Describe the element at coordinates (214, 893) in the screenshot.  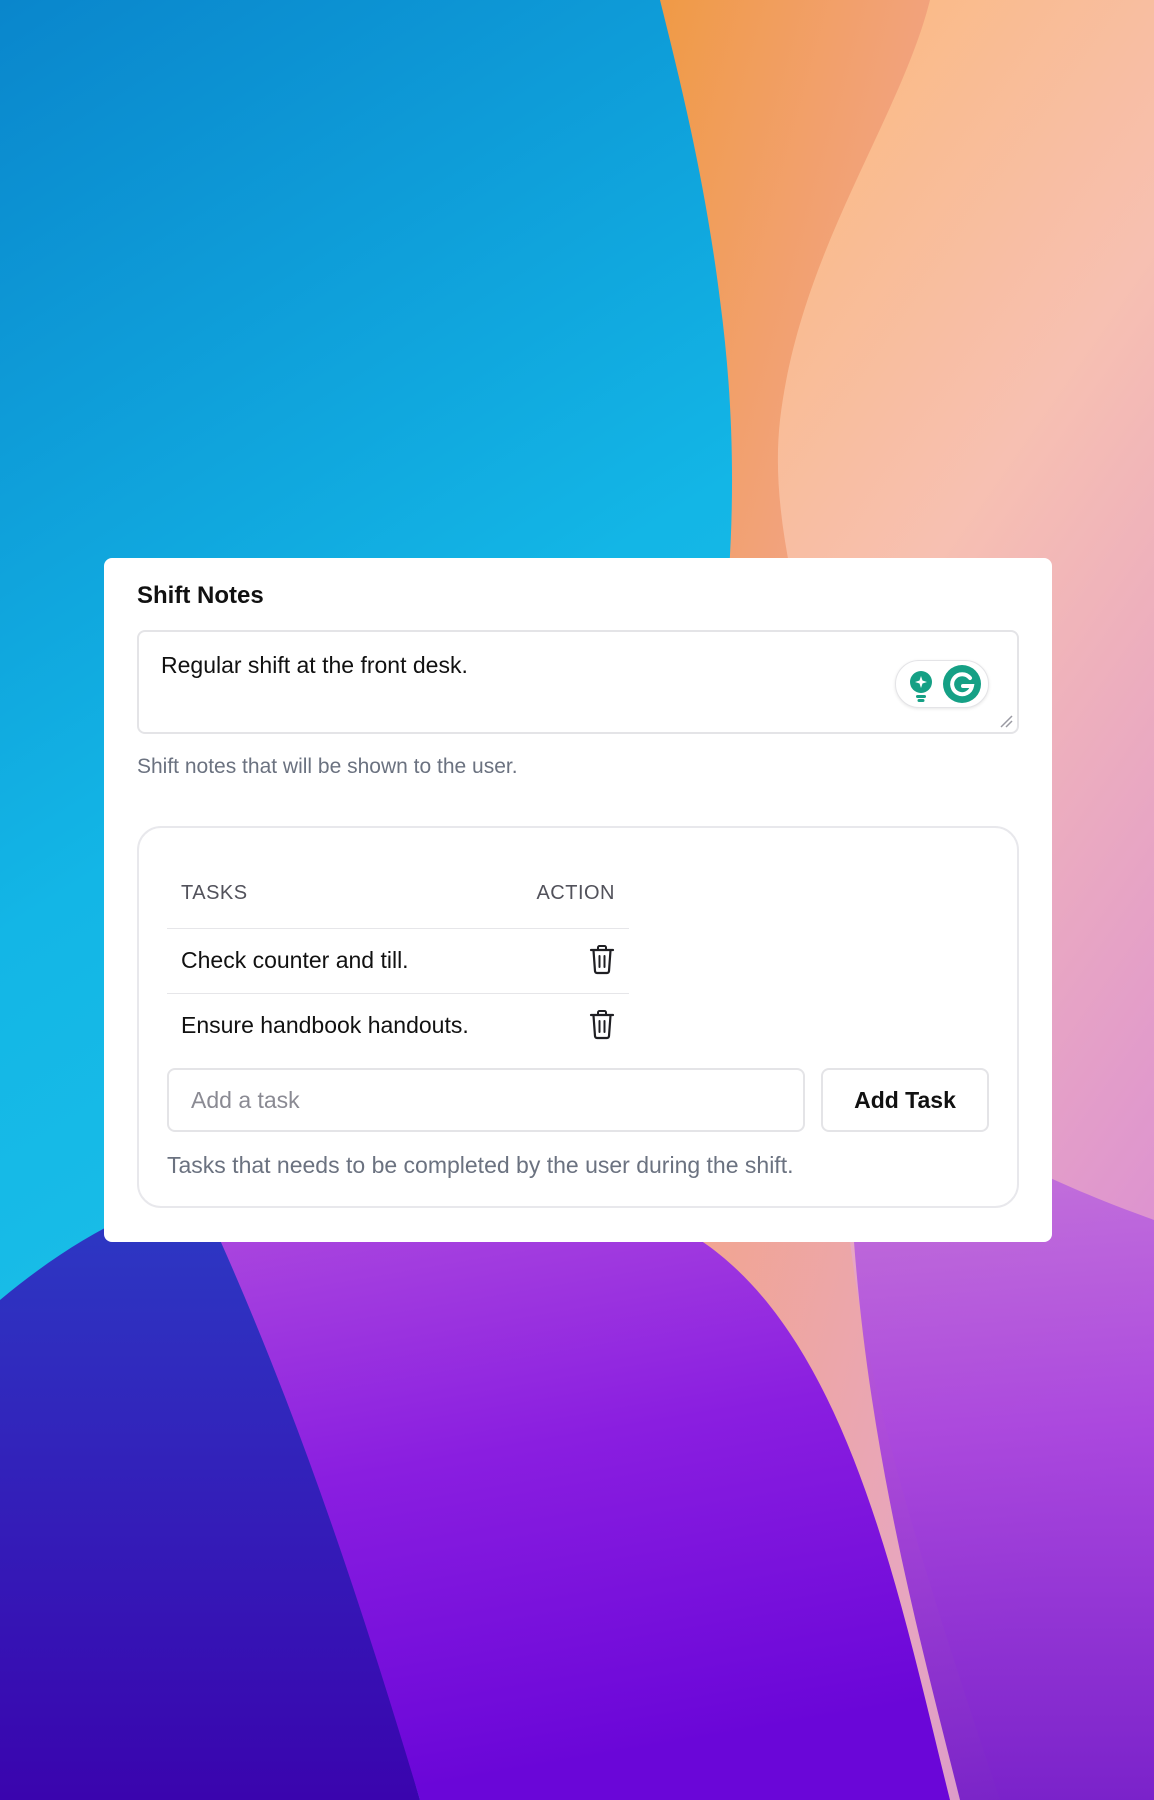
I see `tasks-column-header: TASKS` at that location.